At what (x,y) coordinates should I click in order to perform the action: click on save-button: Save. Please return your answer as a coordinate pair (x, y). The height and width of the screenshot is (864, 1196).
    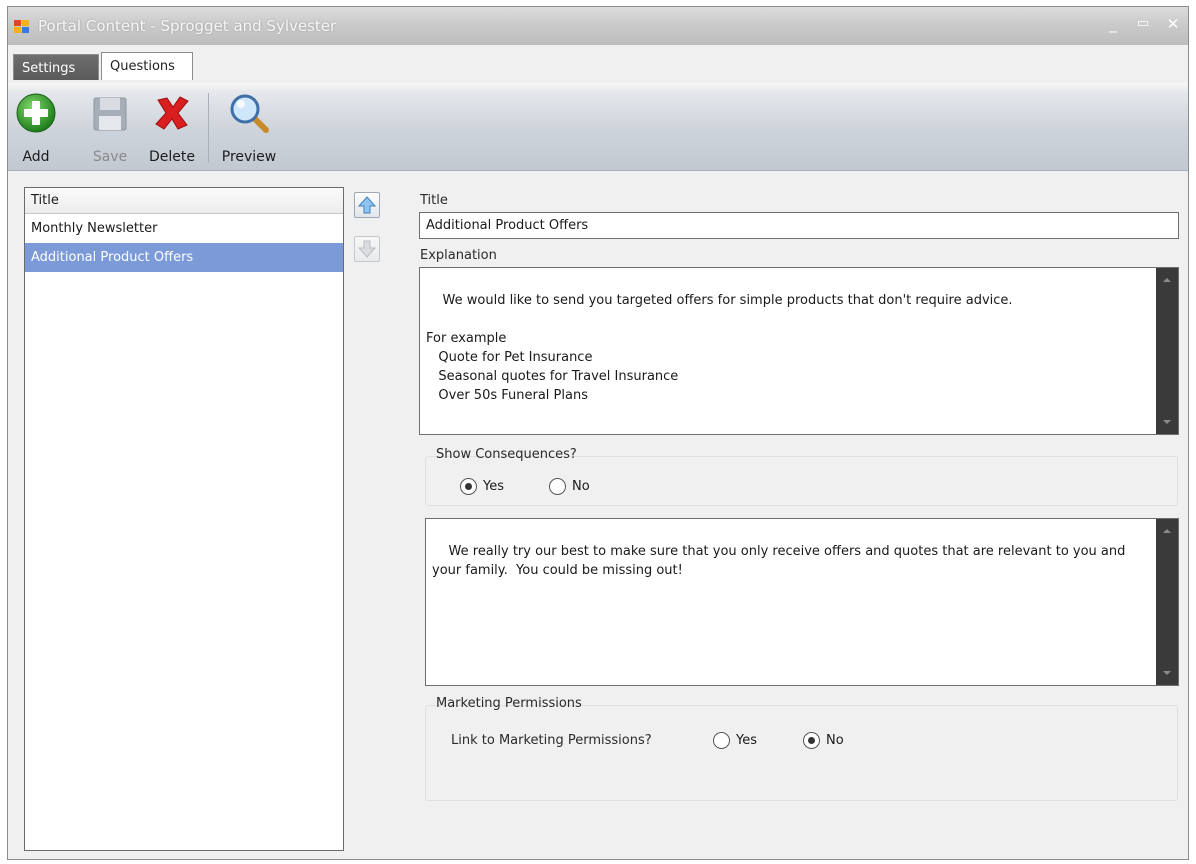
    Looking at the image, I should click on (110, 129).